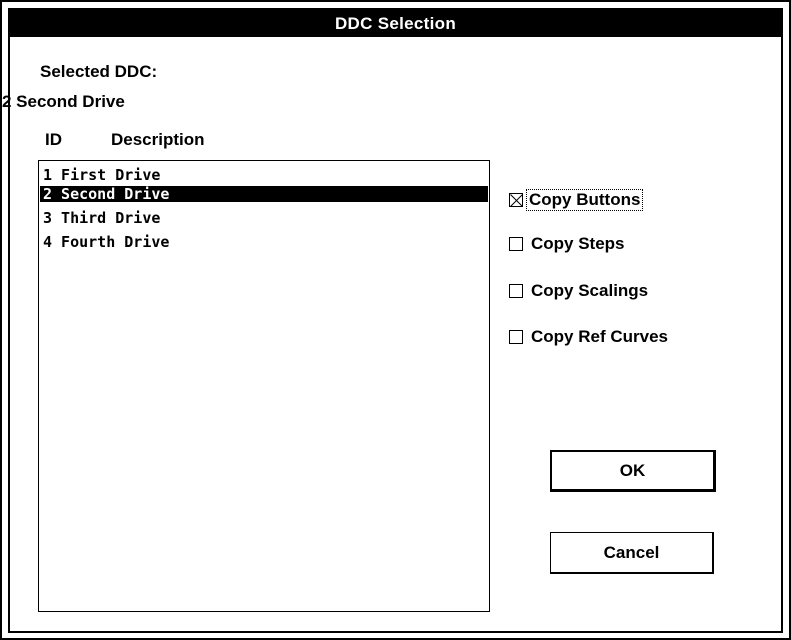  Describe the element at coordinates (633, 471) in the screenshot. I see `ok-button: OK` at that location.